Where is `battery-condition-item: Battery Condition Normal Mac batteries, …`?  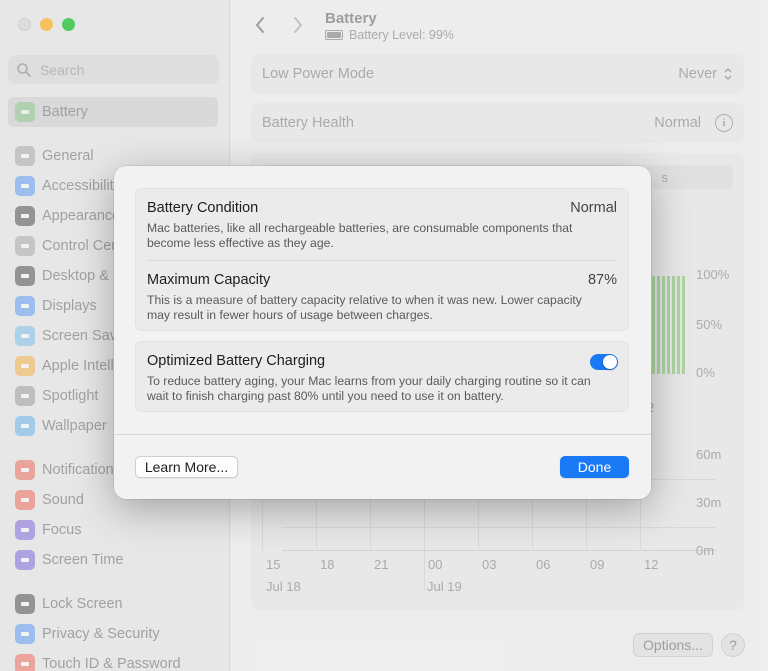
battery-condition-item: Battery Condition Normal Mac batteries, … is located at coordinates (382, 225).